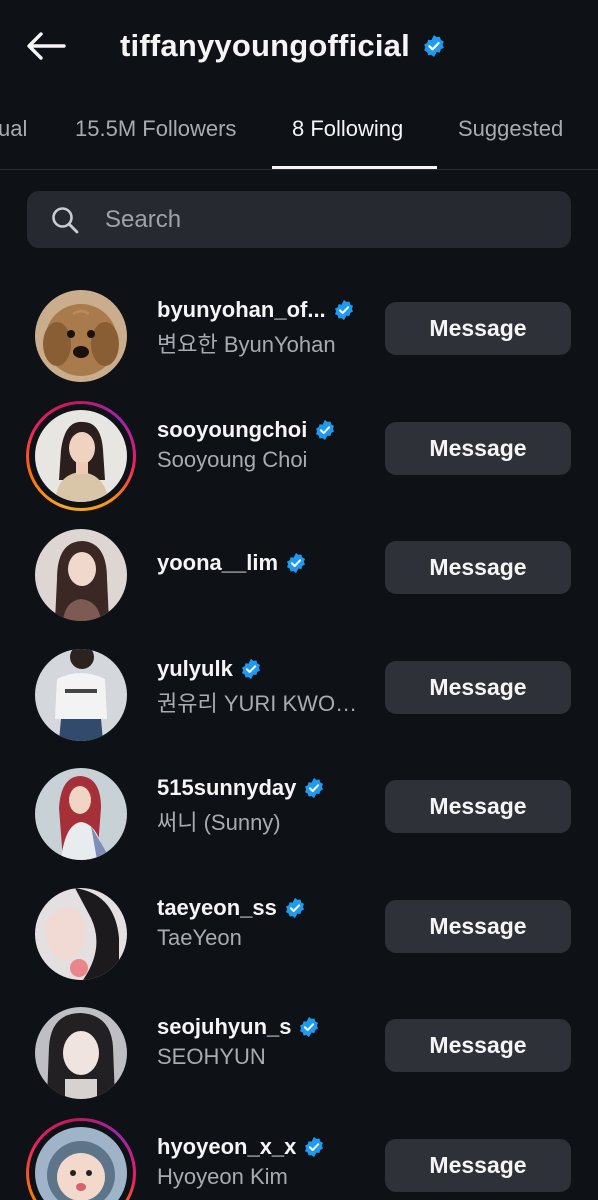  I want to click on search-bar, so click(299, 219).